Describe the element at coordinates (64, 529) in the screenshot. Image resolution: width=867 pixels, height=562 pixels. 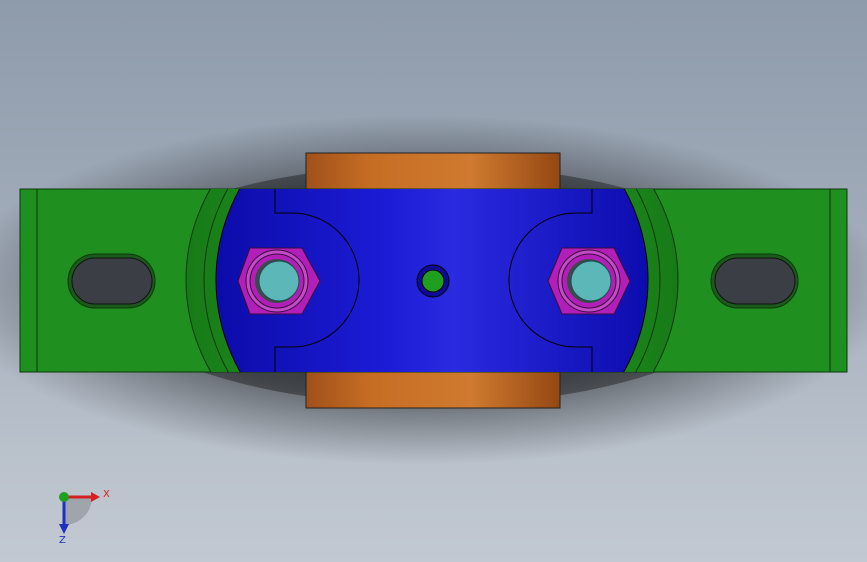
I see `z-axis-head` at that location.